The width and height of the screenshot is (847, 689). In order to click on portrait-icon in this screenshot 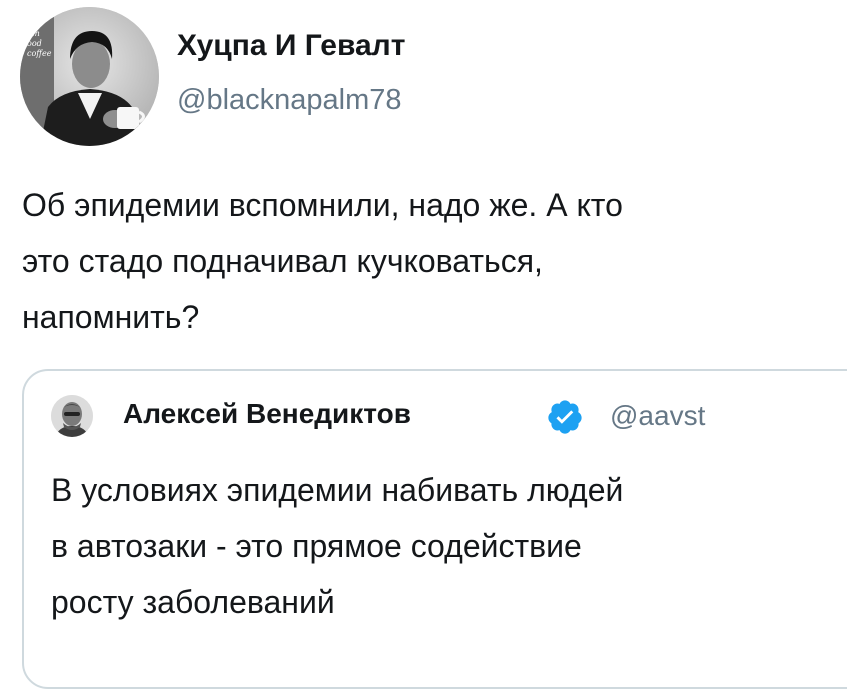, I will do `click(72, 416)`.